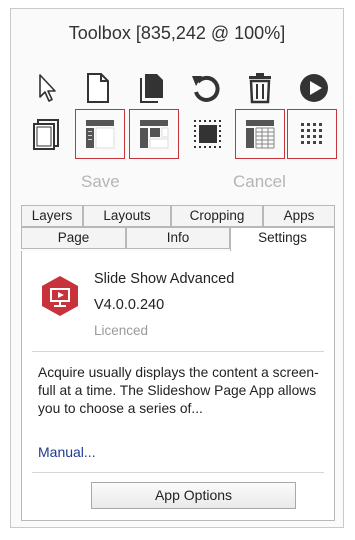  What do you see at coordinates (48, 88) in the screenshot?
I see `pointer-icon` at bounding box center [48, 88].